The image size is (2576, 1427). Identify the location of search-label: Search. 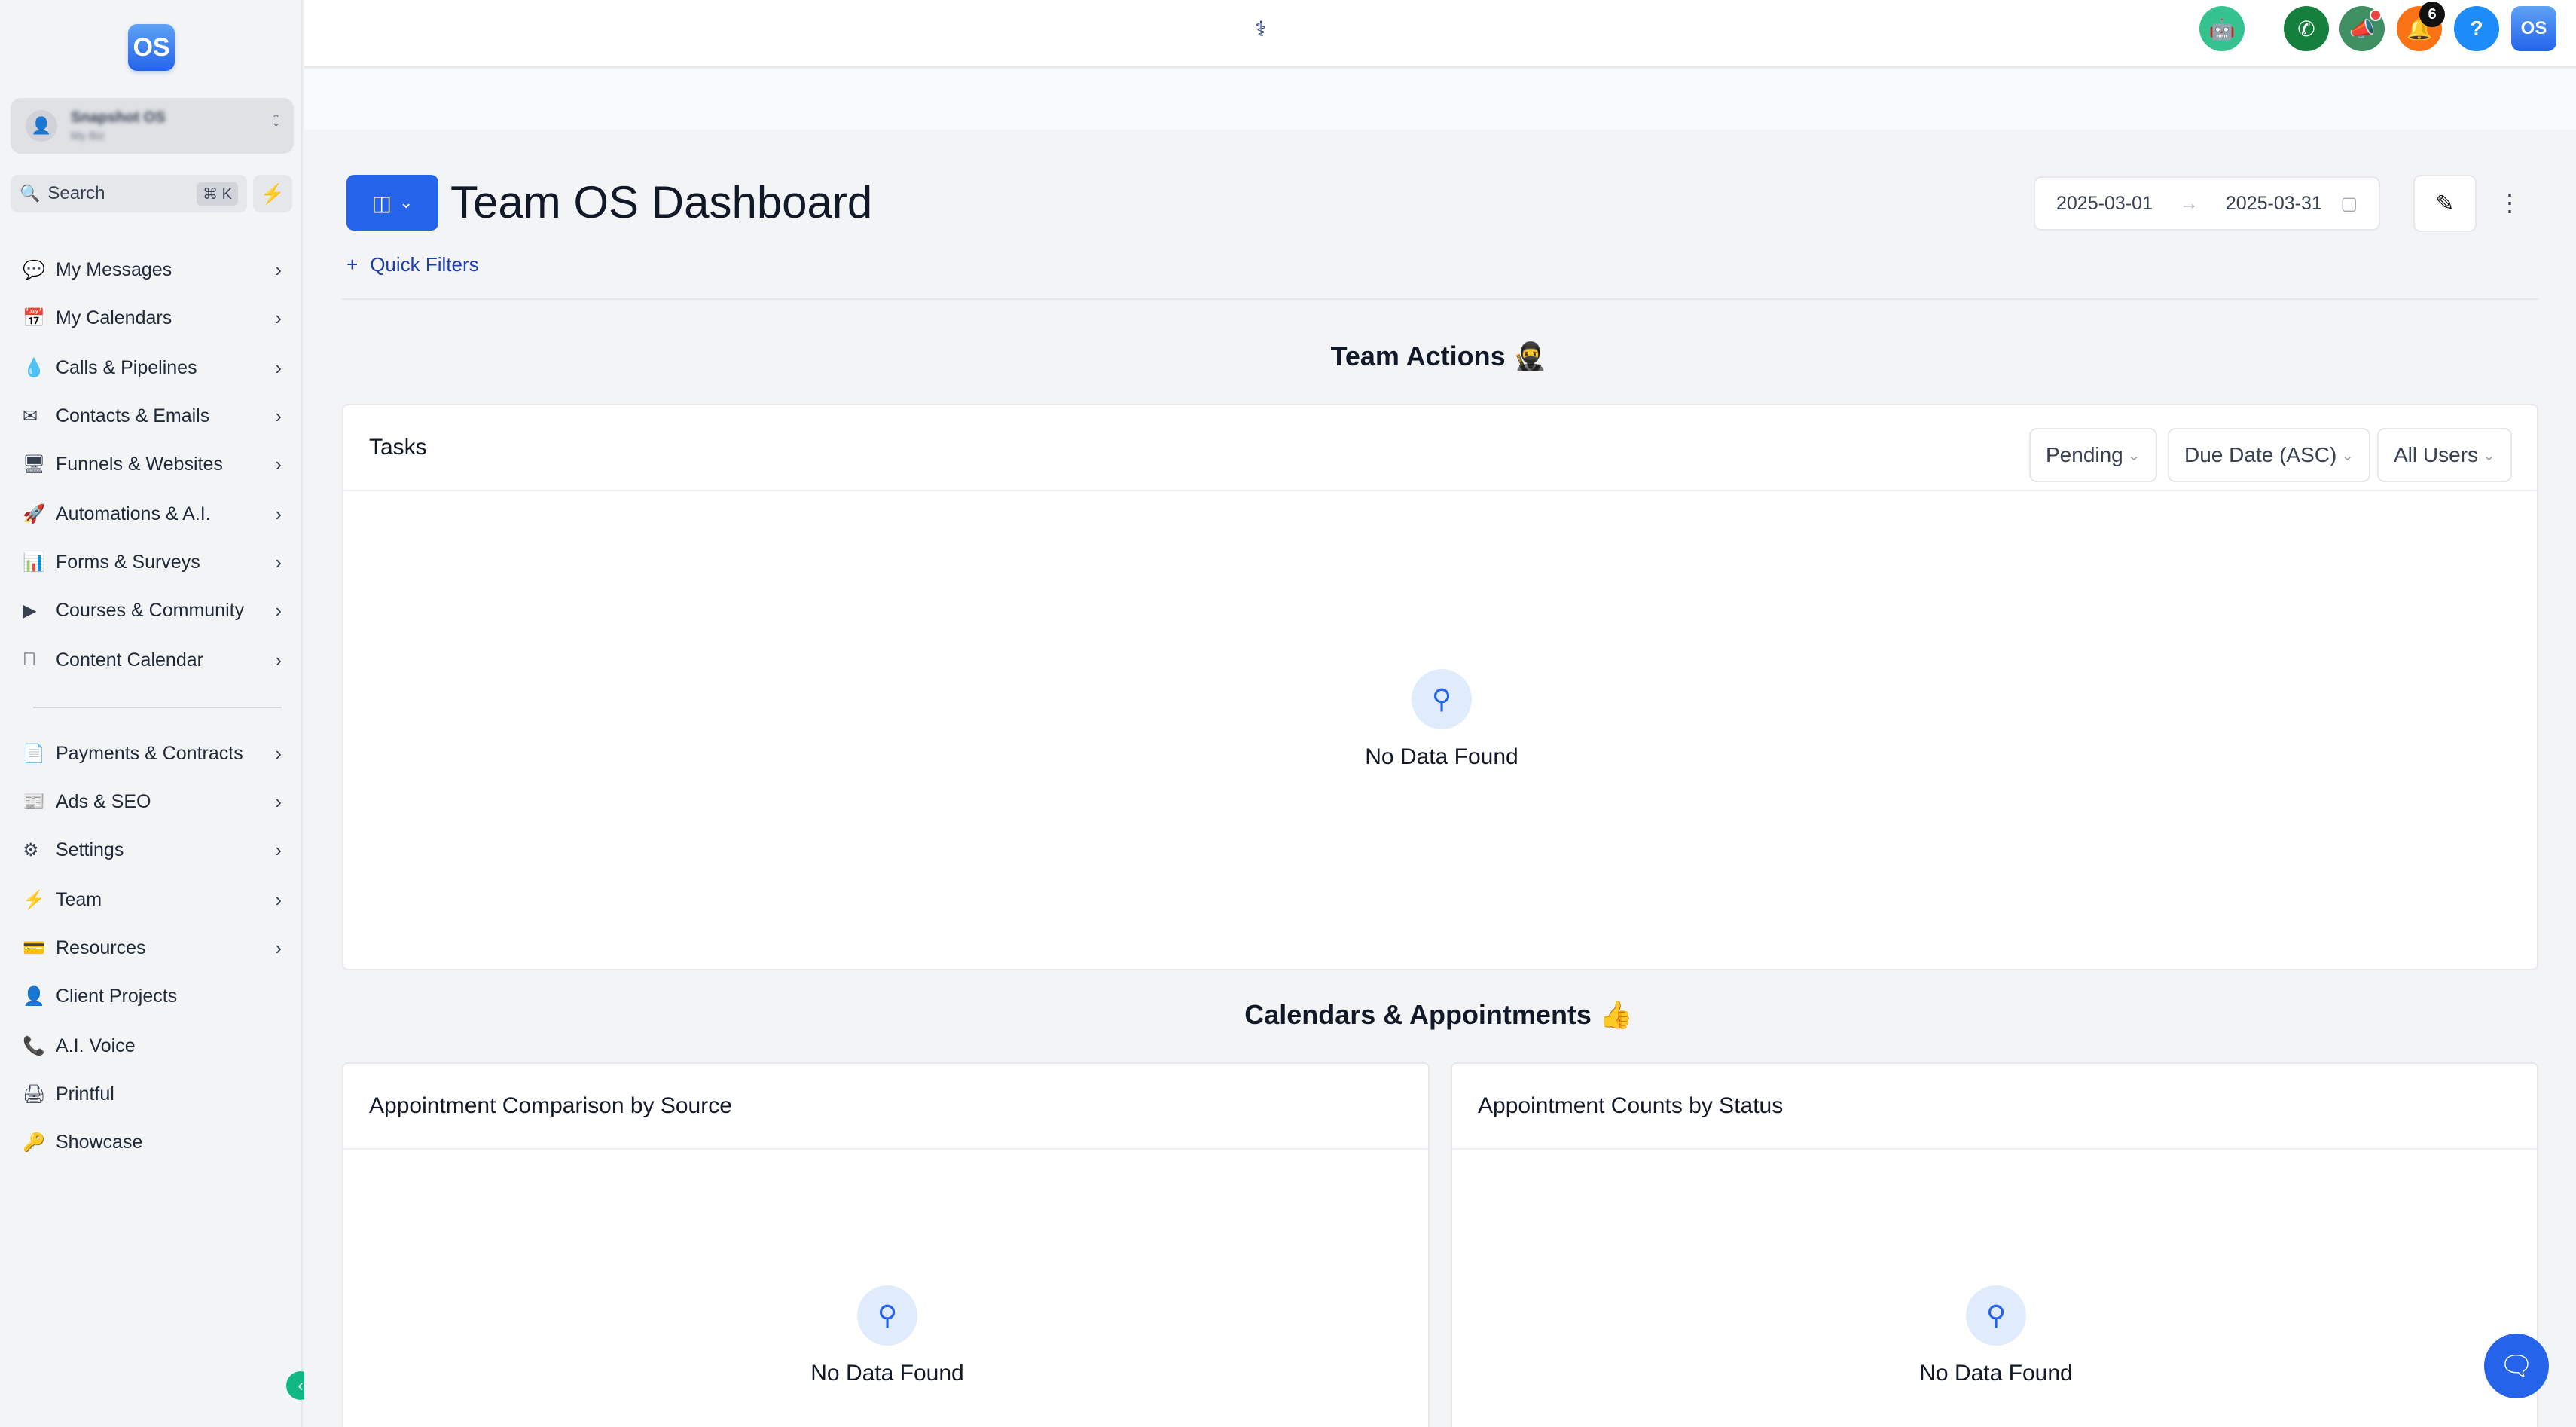
(76, 193).